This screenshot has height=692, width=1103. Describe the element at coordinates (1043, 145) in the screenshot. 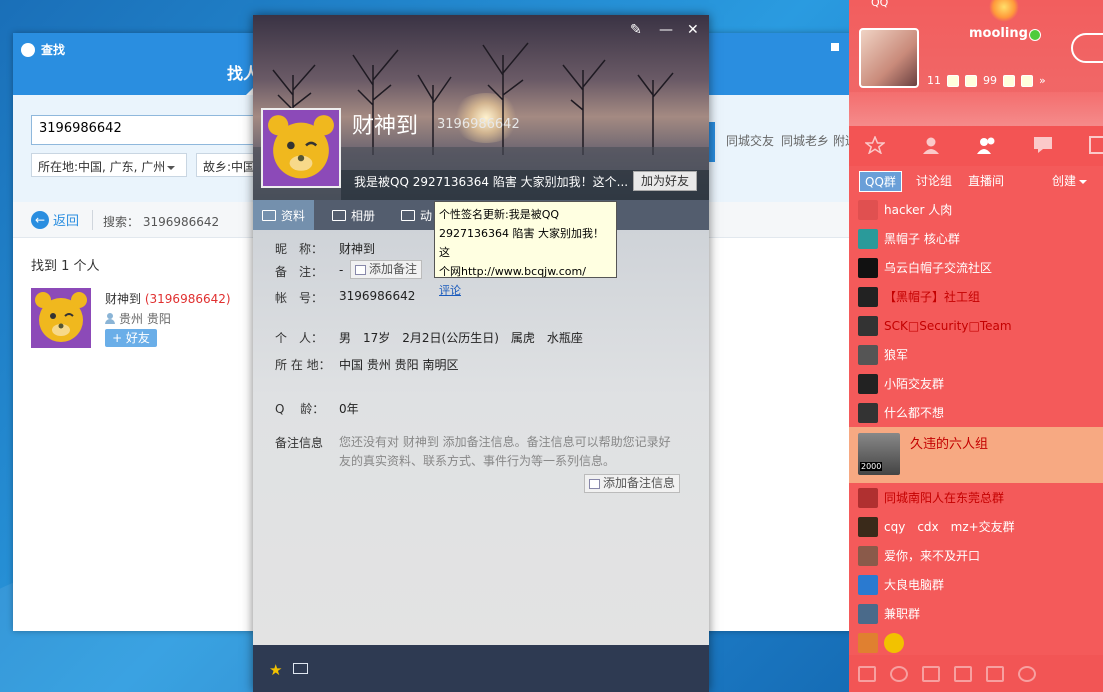

I see `conversation-icon` at that location.